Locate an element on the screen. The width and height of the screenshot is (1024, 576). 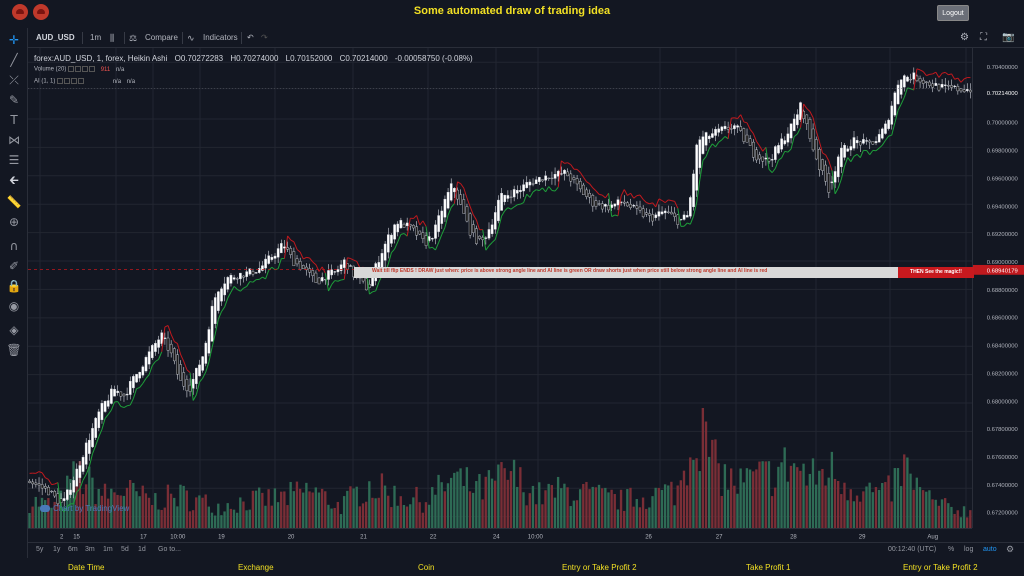
eye-icon: ◉ is located at coordinates (14, 306).